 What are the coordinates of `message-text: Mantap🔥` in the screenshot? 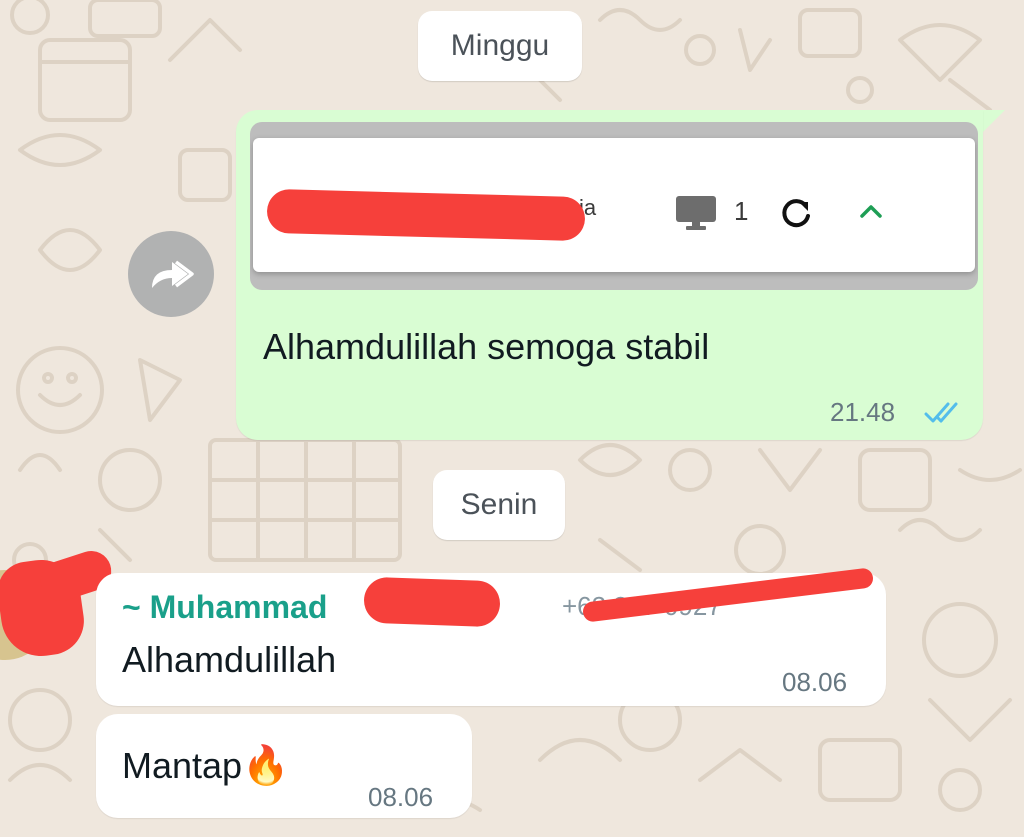 It's located at (206, 766).